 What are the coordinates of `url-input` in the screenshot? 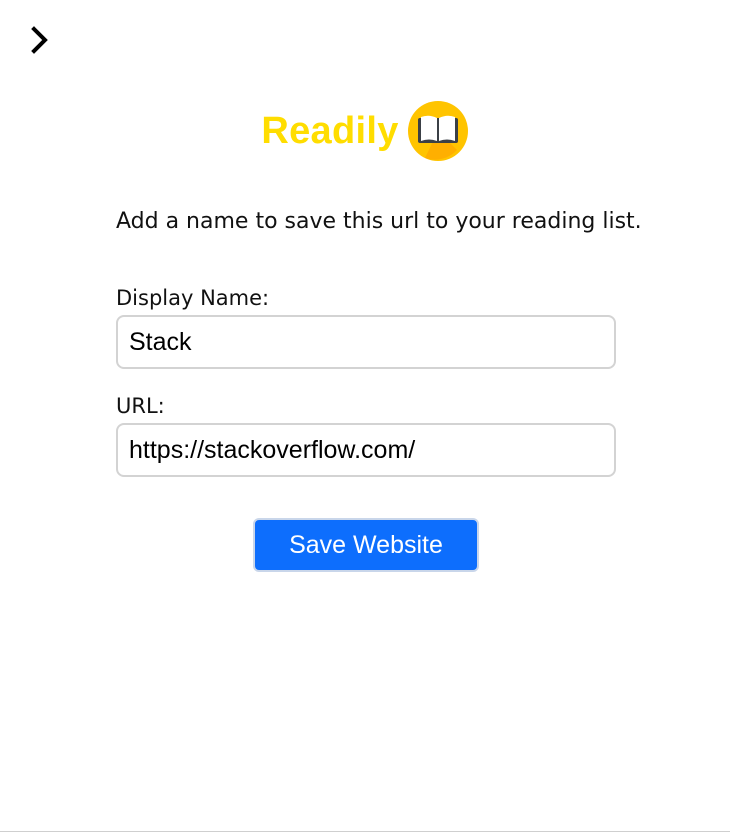 It's located at (366, 450).